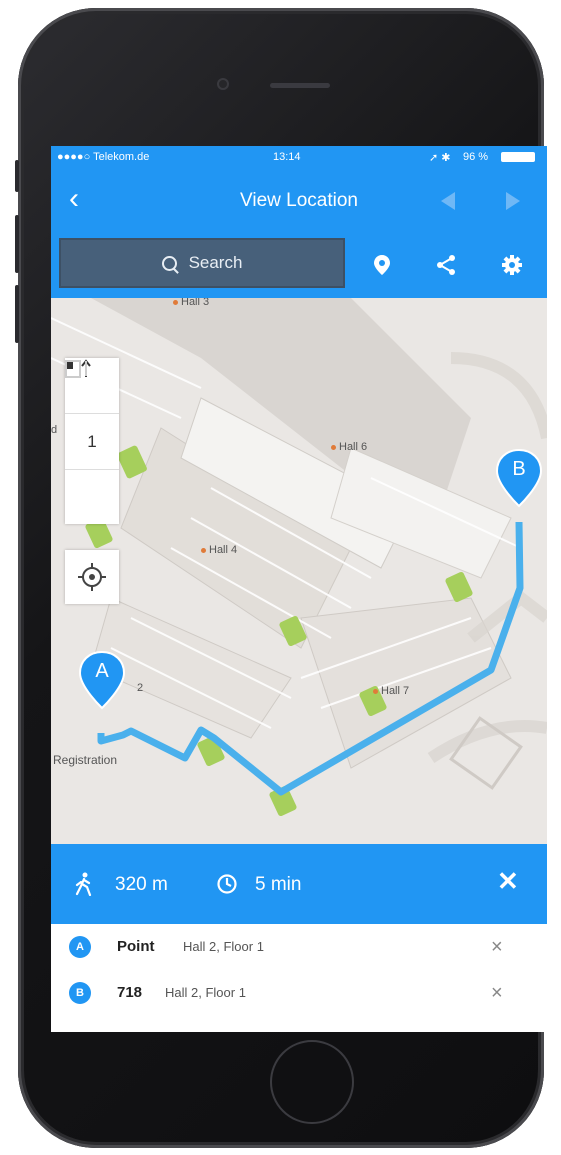 The width and height of the screenshot is (561, 1155). What do you see at coordinates (17, 176) in the screenshot?
I see `mute-switch` at bounding box center [17, 176].